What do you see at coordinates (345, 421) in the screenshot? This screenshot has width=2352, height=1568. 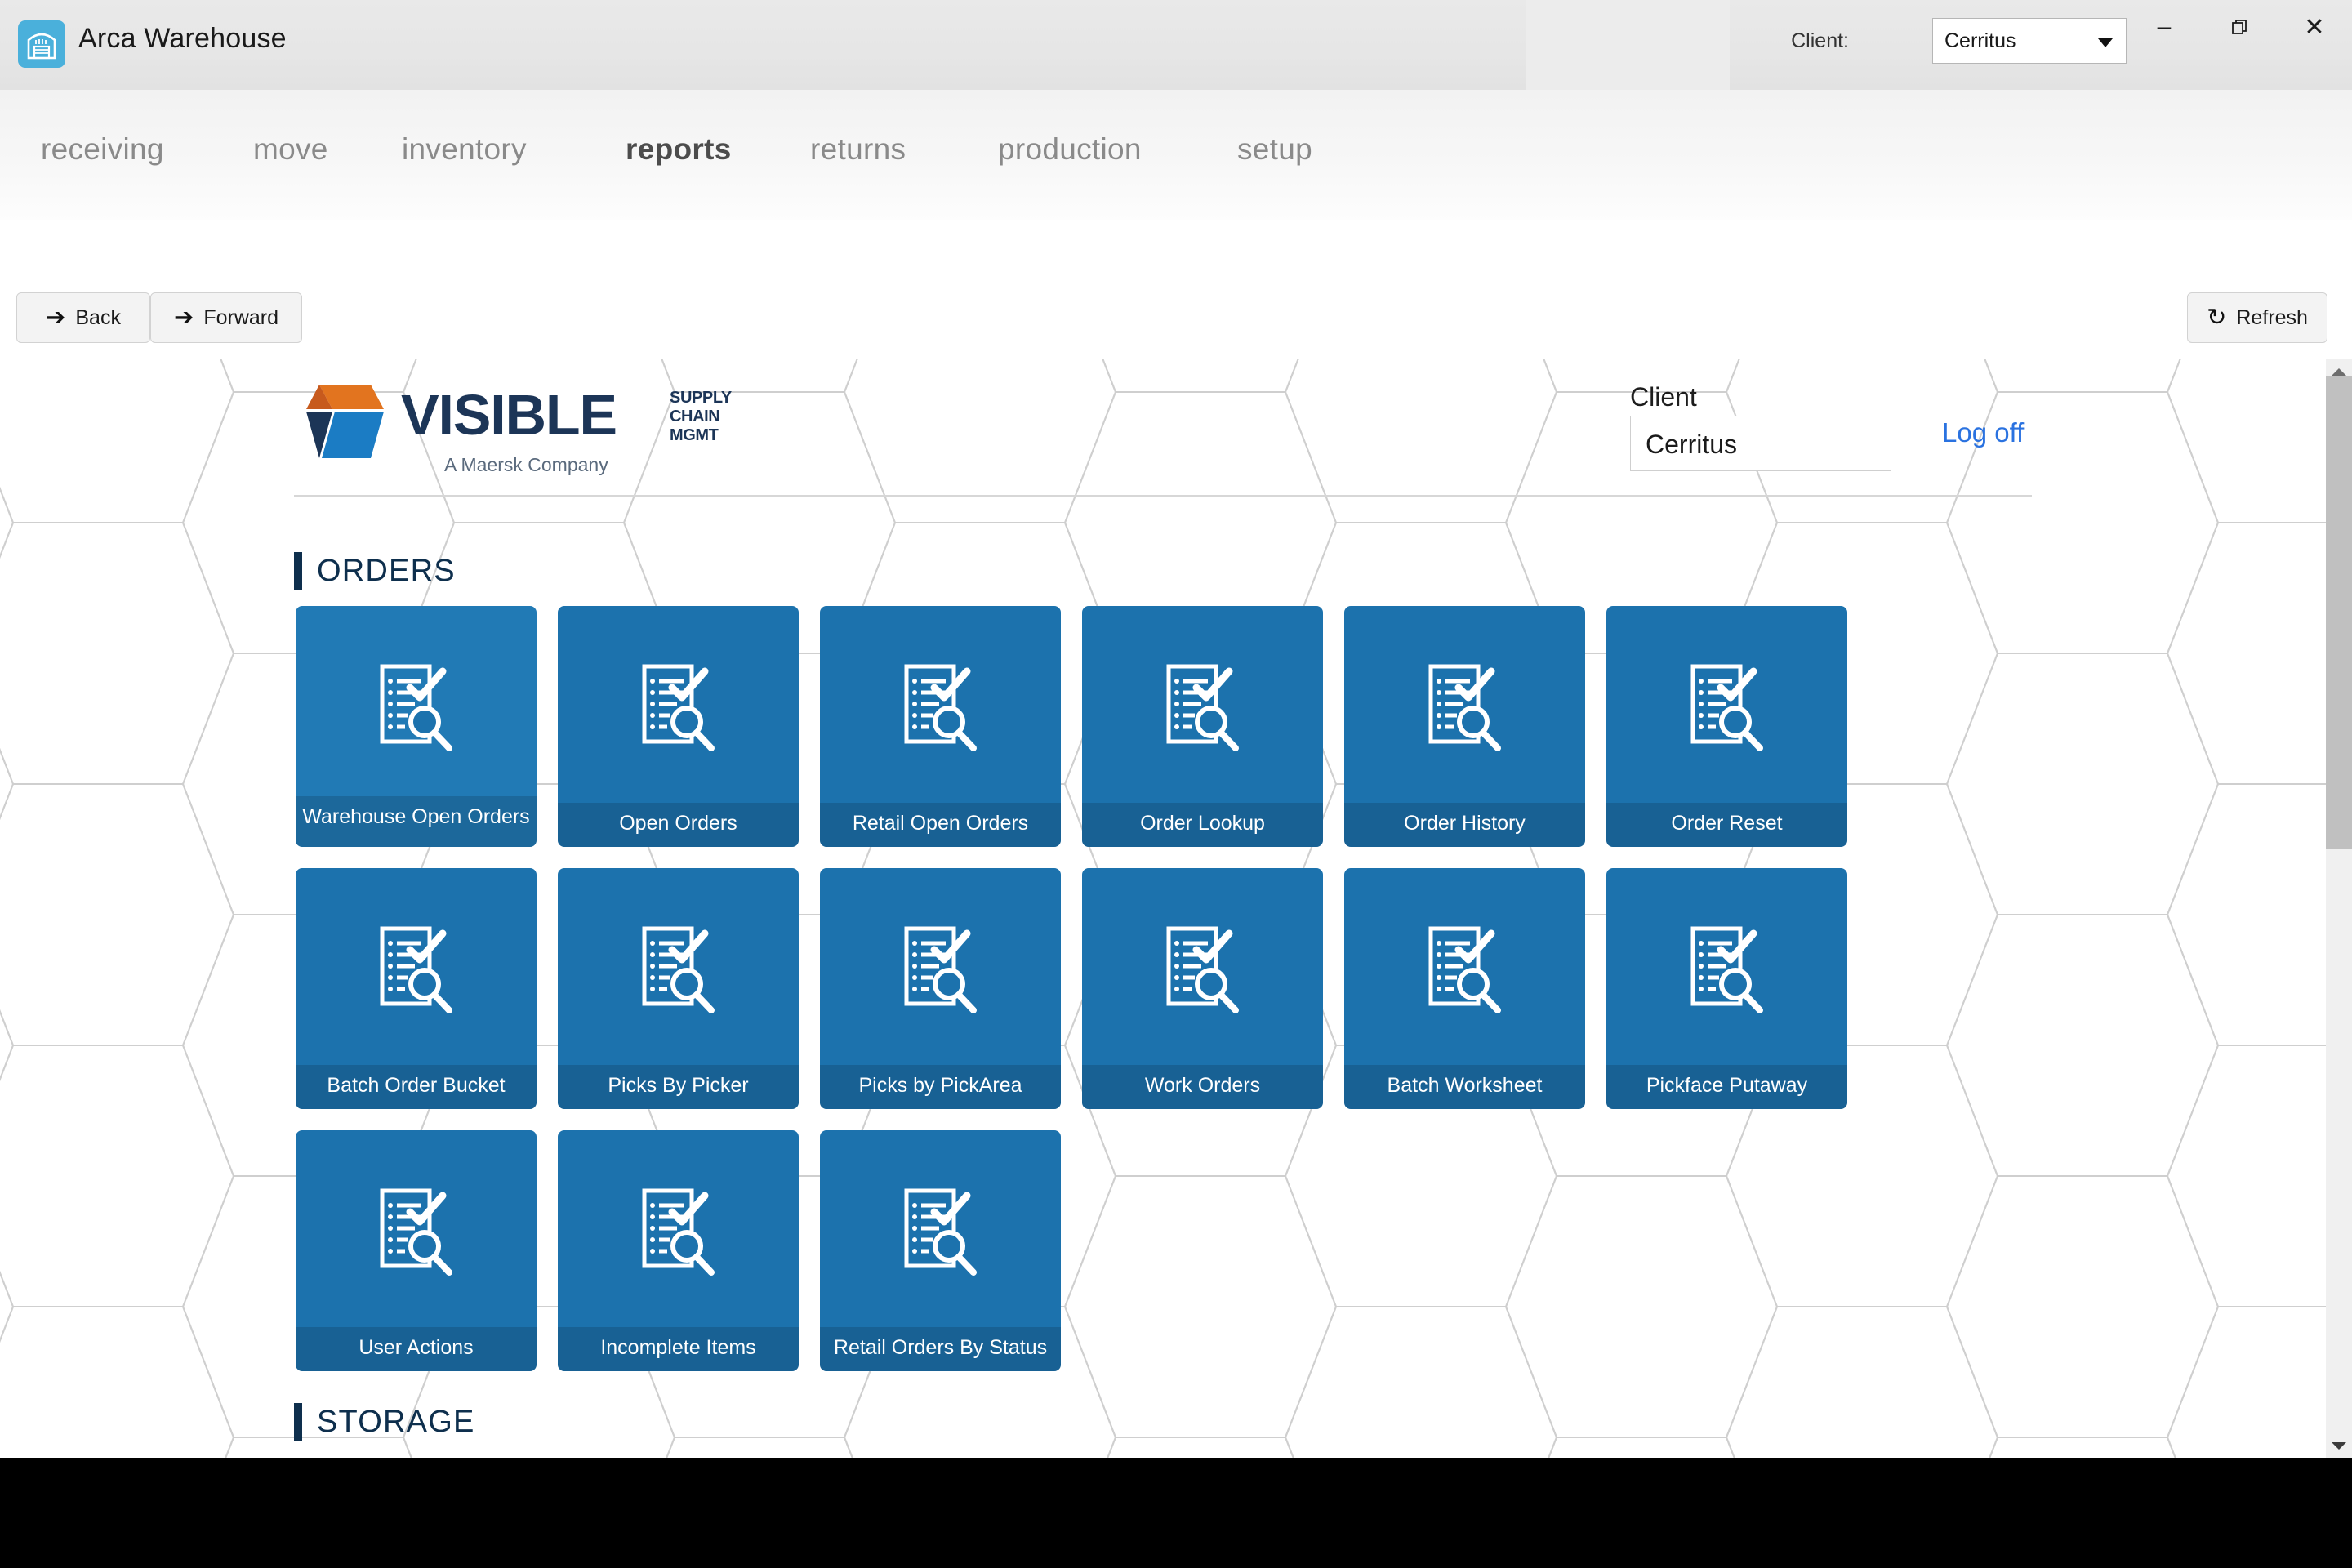 I see `logo-cube-icon` at bounding box center [345, 421].